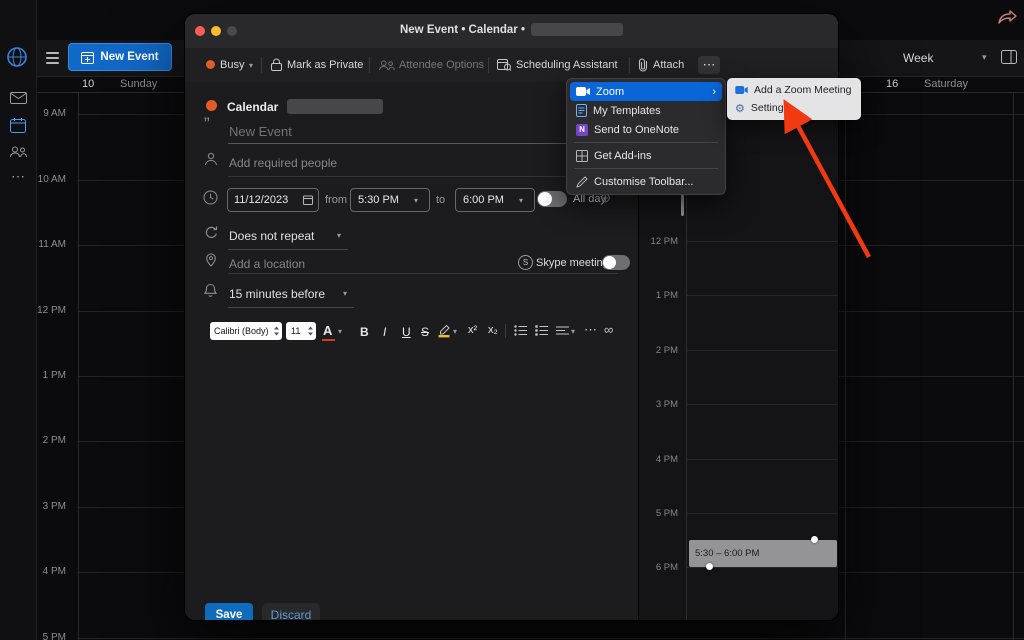 The width and height of the screenshot is (1024, 640). Describe the element at coordinates (384, 332) in the screenshot. I see `italic-button: I` at that location.